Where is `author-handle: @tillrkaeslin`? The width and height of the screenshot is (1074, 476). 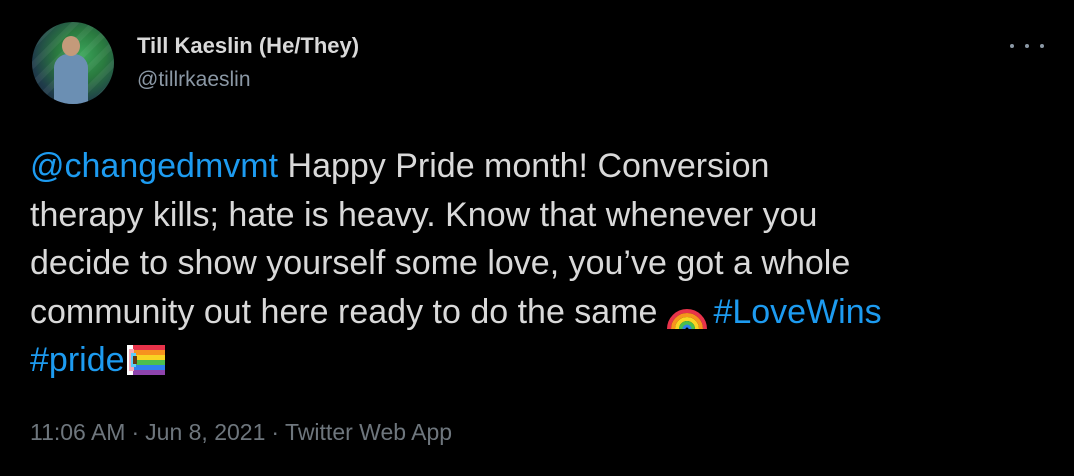
author-handle: @tillrkaeslin is located at coordinates (194, 80).